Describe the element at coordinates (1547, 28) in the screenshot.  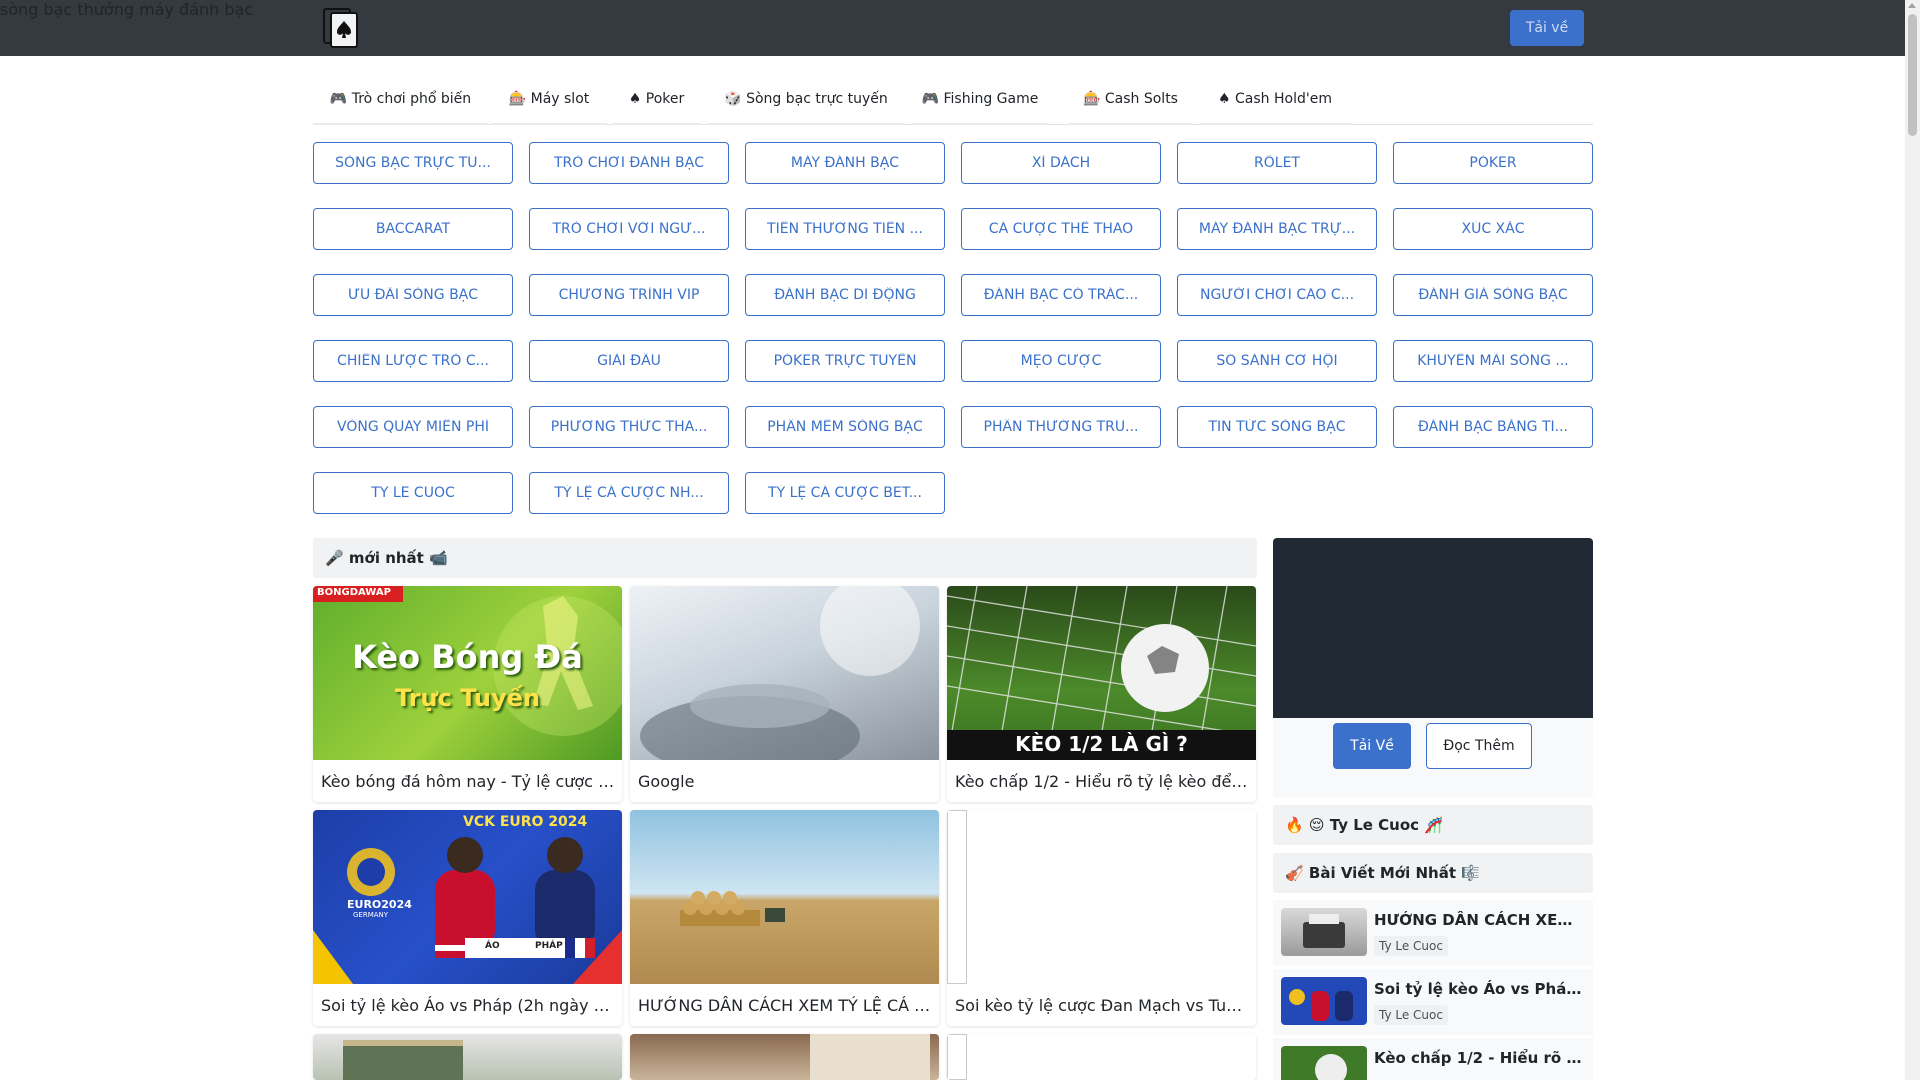
I see `download-button: Tải về` at that location.